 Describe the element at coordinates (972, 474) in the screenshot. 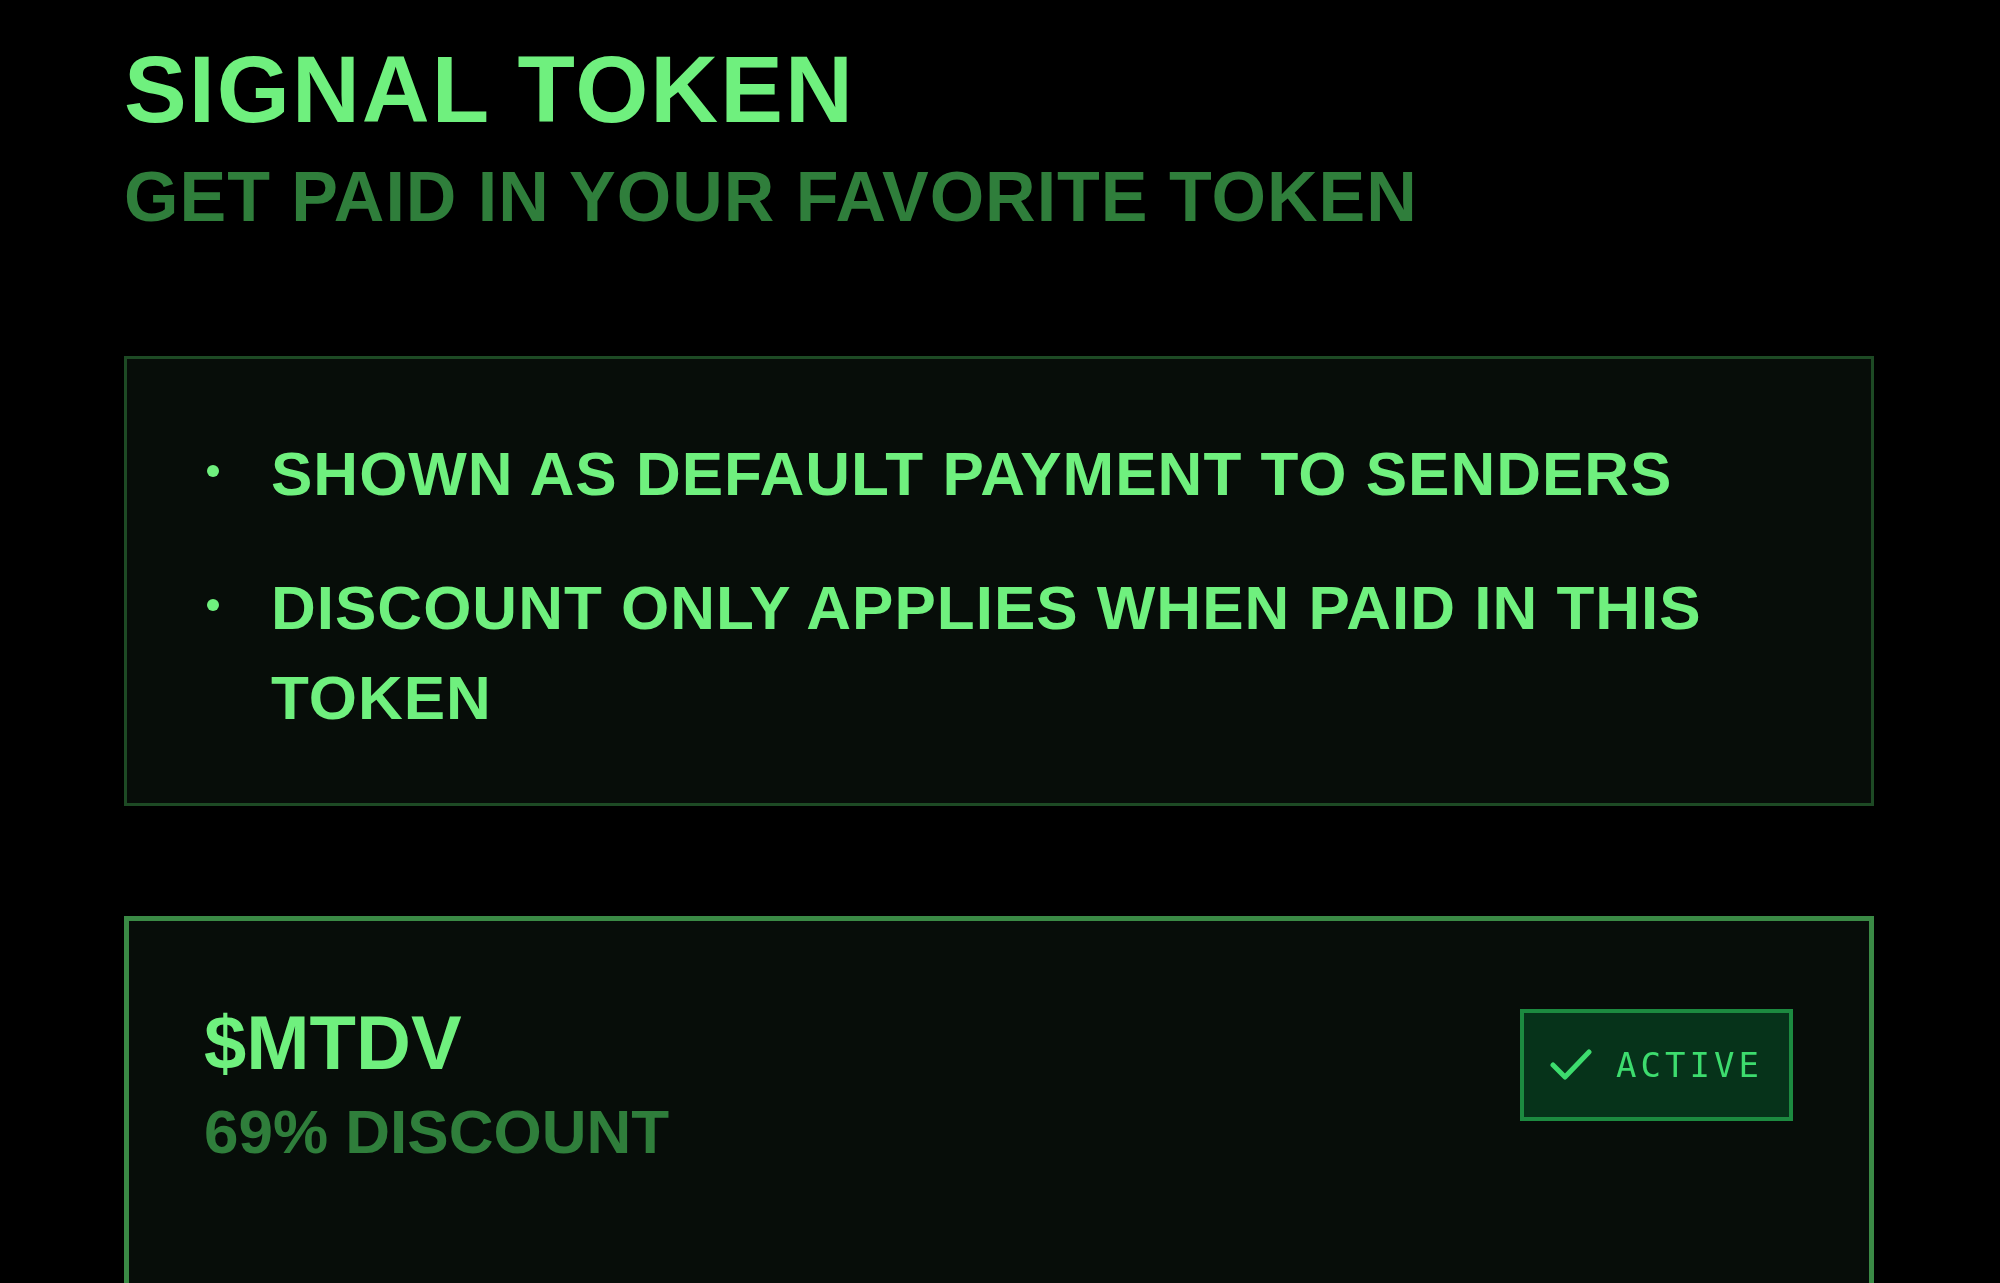

I see `note-text: SHOWN AS DEFAULT PAYMENT TO SENDERS` at that location.